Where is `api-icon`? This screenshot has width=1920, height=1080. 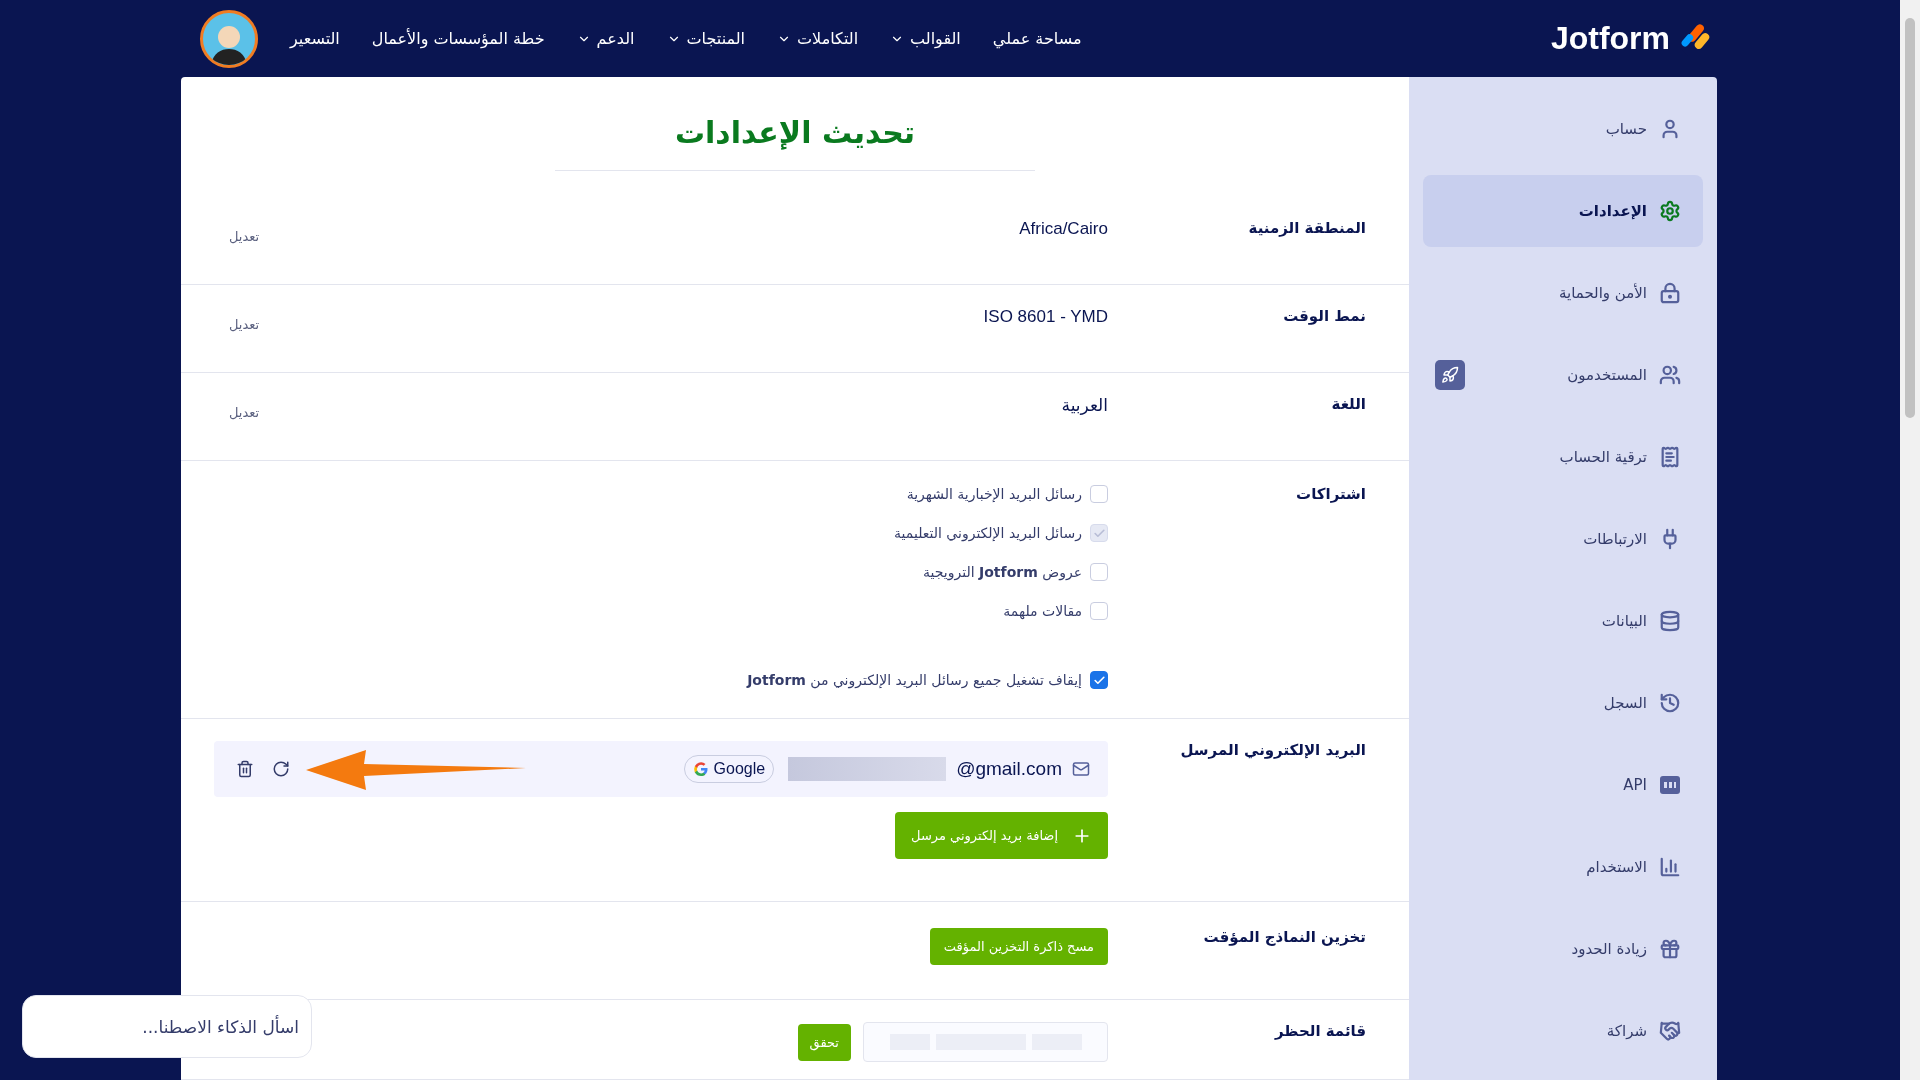 api-icon is located at coordinates (1670, 785).